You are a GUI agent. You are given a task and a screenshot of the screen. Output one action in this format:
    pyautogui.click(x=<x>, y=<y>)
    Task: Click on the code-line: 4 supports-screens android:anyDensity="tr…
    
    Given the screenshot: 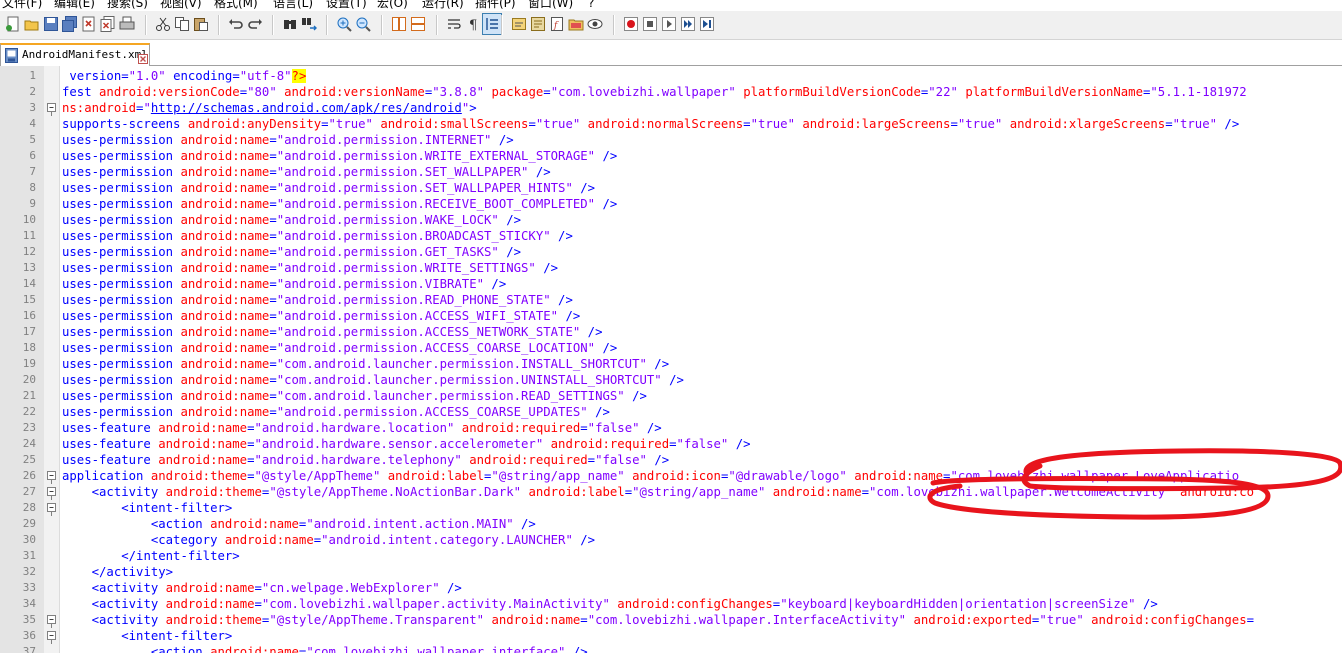 What is the action you would take?
    pyautogui.click(x=671, y=124)
    